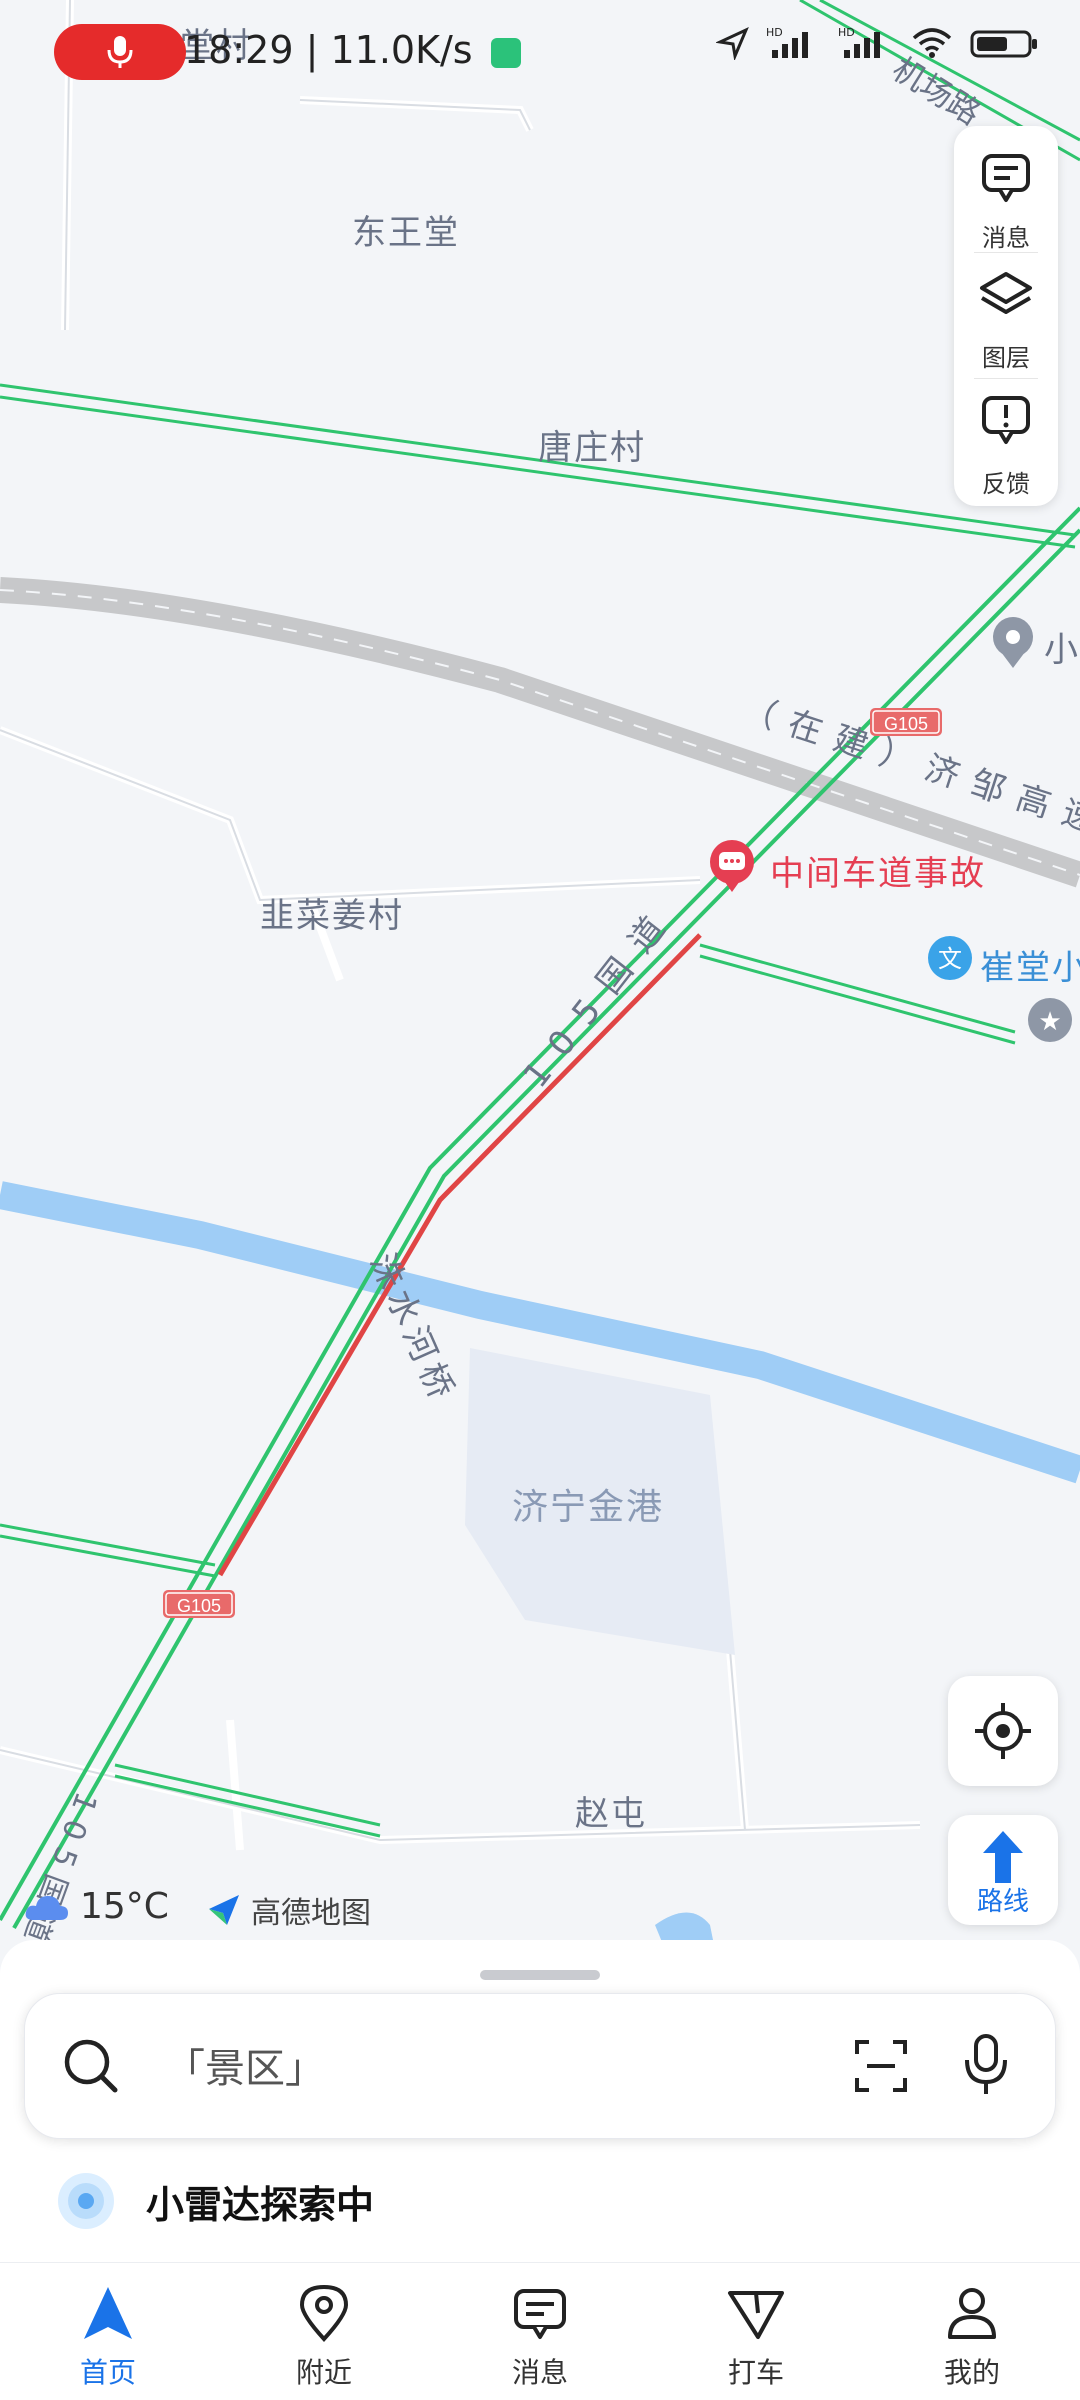 The image size is (1080, 2400). I want to click on tab-taxi: 打车, so click(756, 2331).